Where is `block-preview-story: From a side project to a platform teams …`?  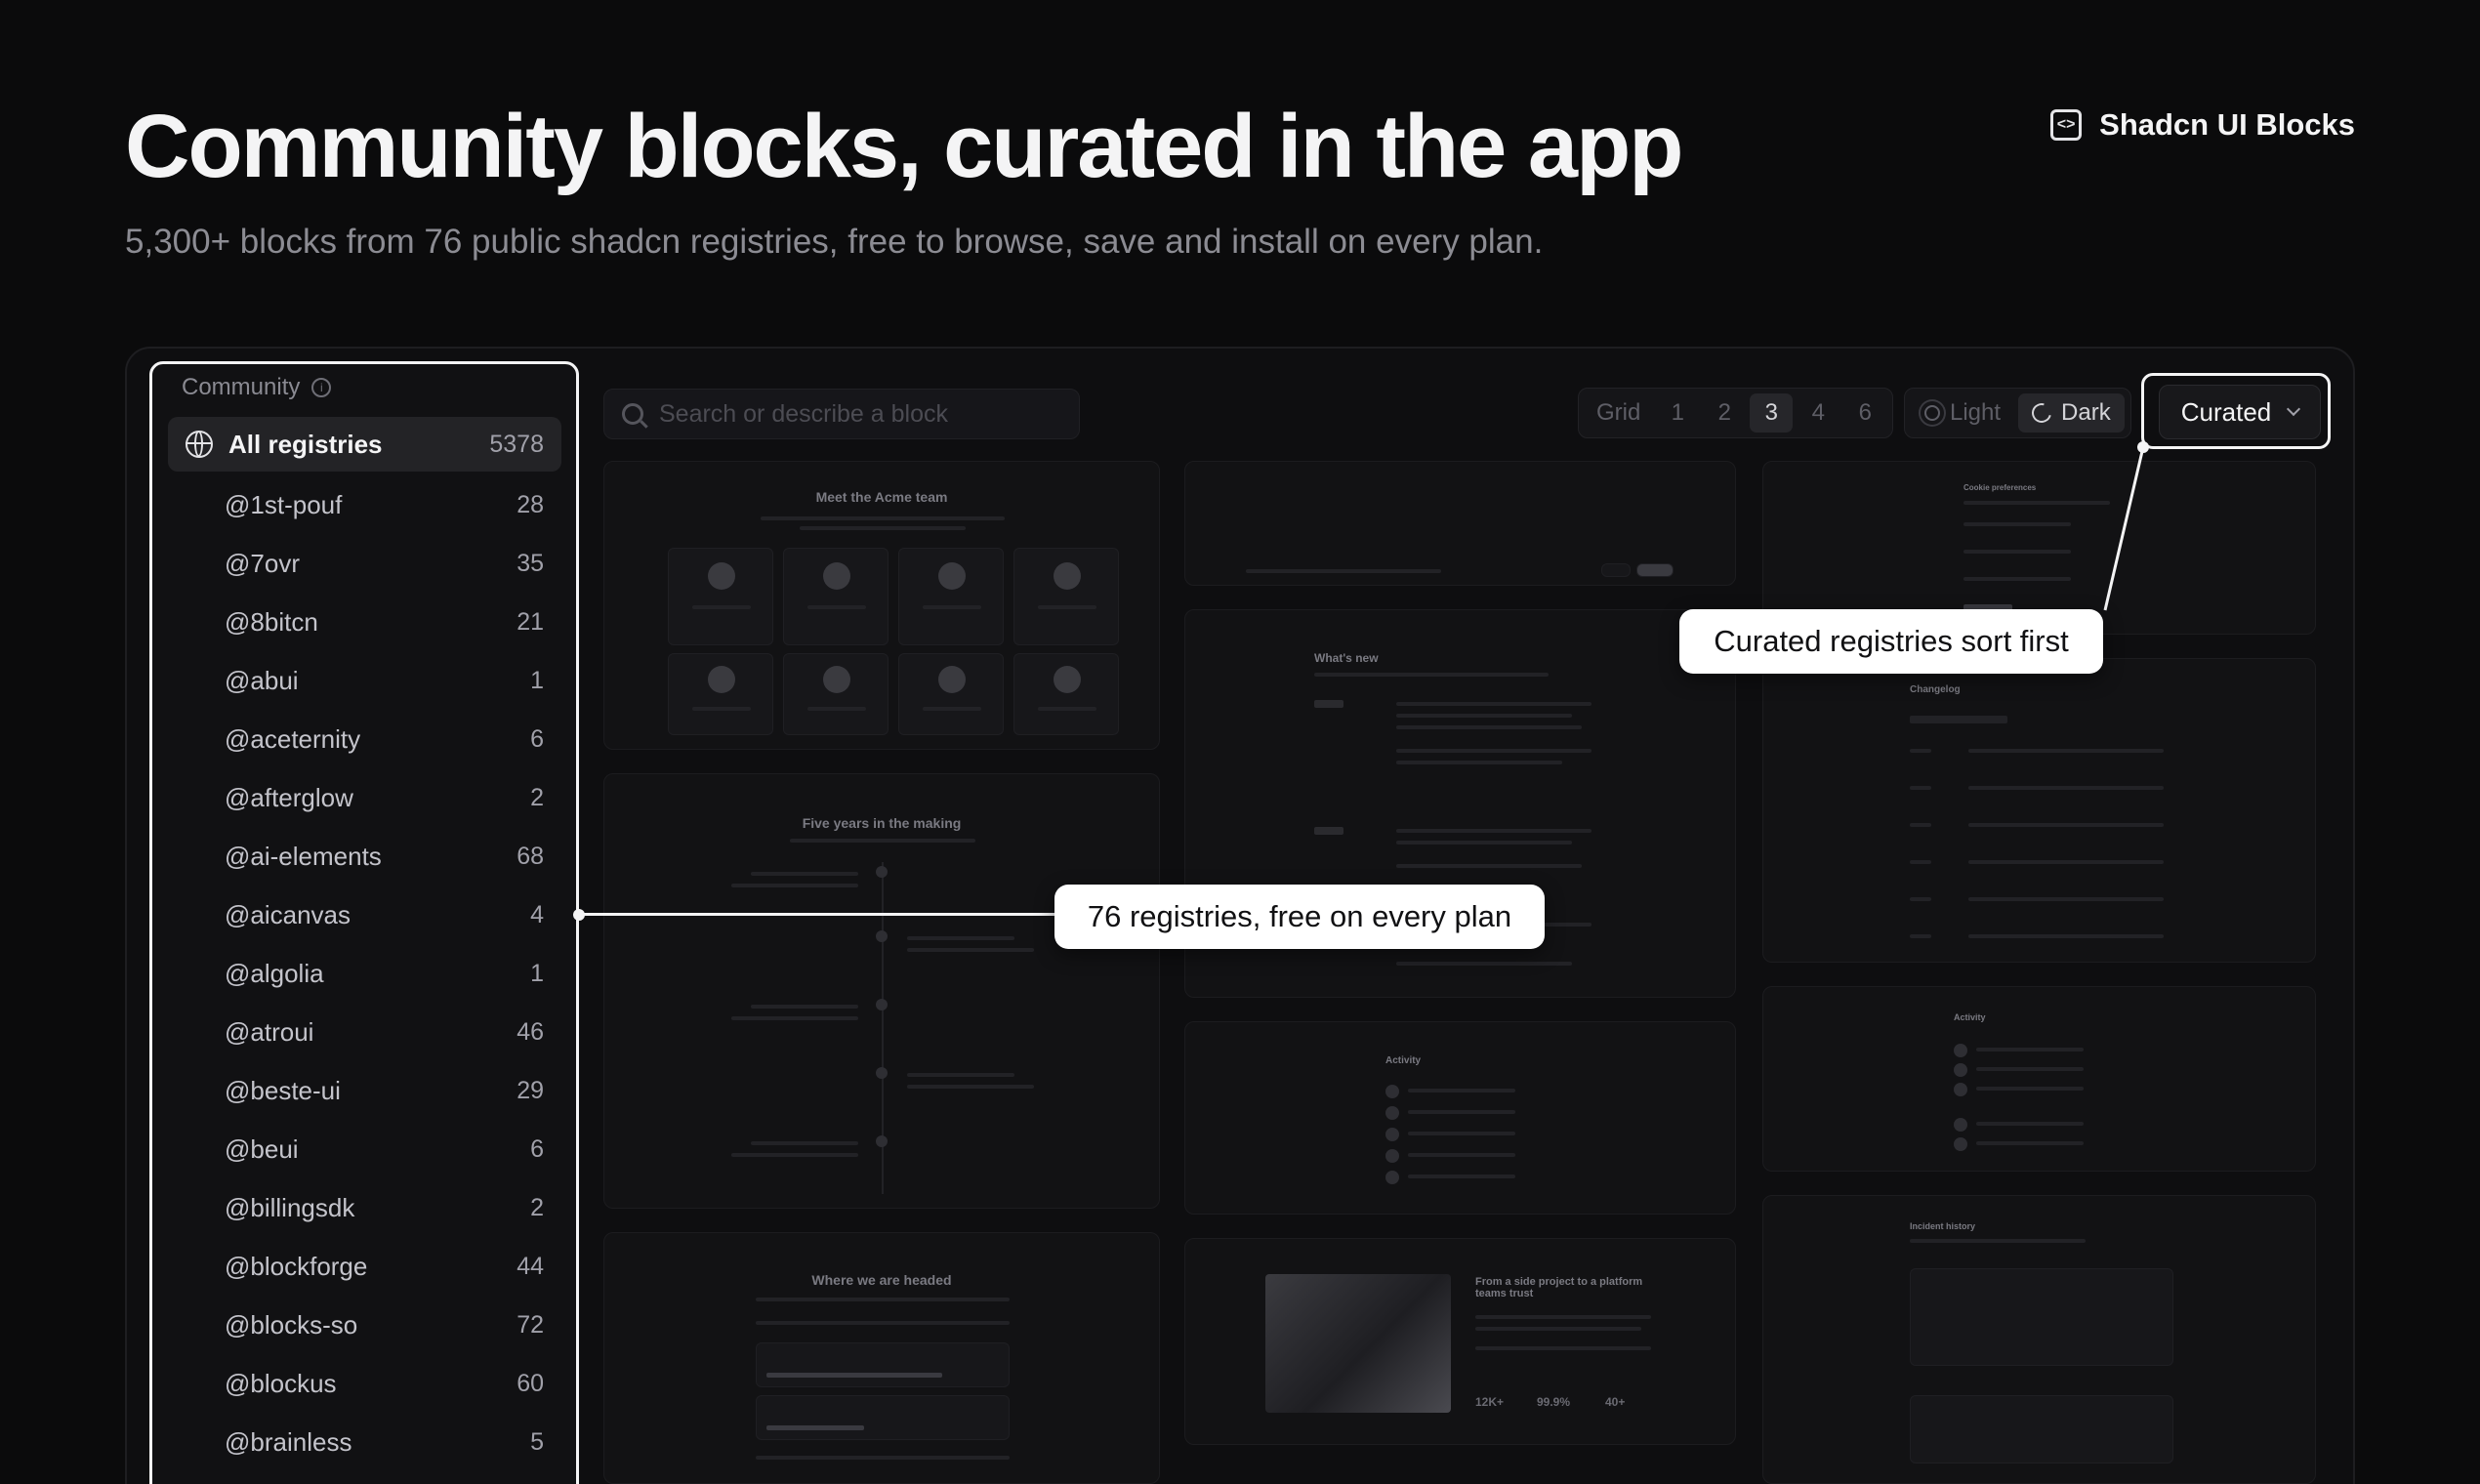
block-preview-story: From a side project to a platform teams … is located at coordinates (1460, 1342).